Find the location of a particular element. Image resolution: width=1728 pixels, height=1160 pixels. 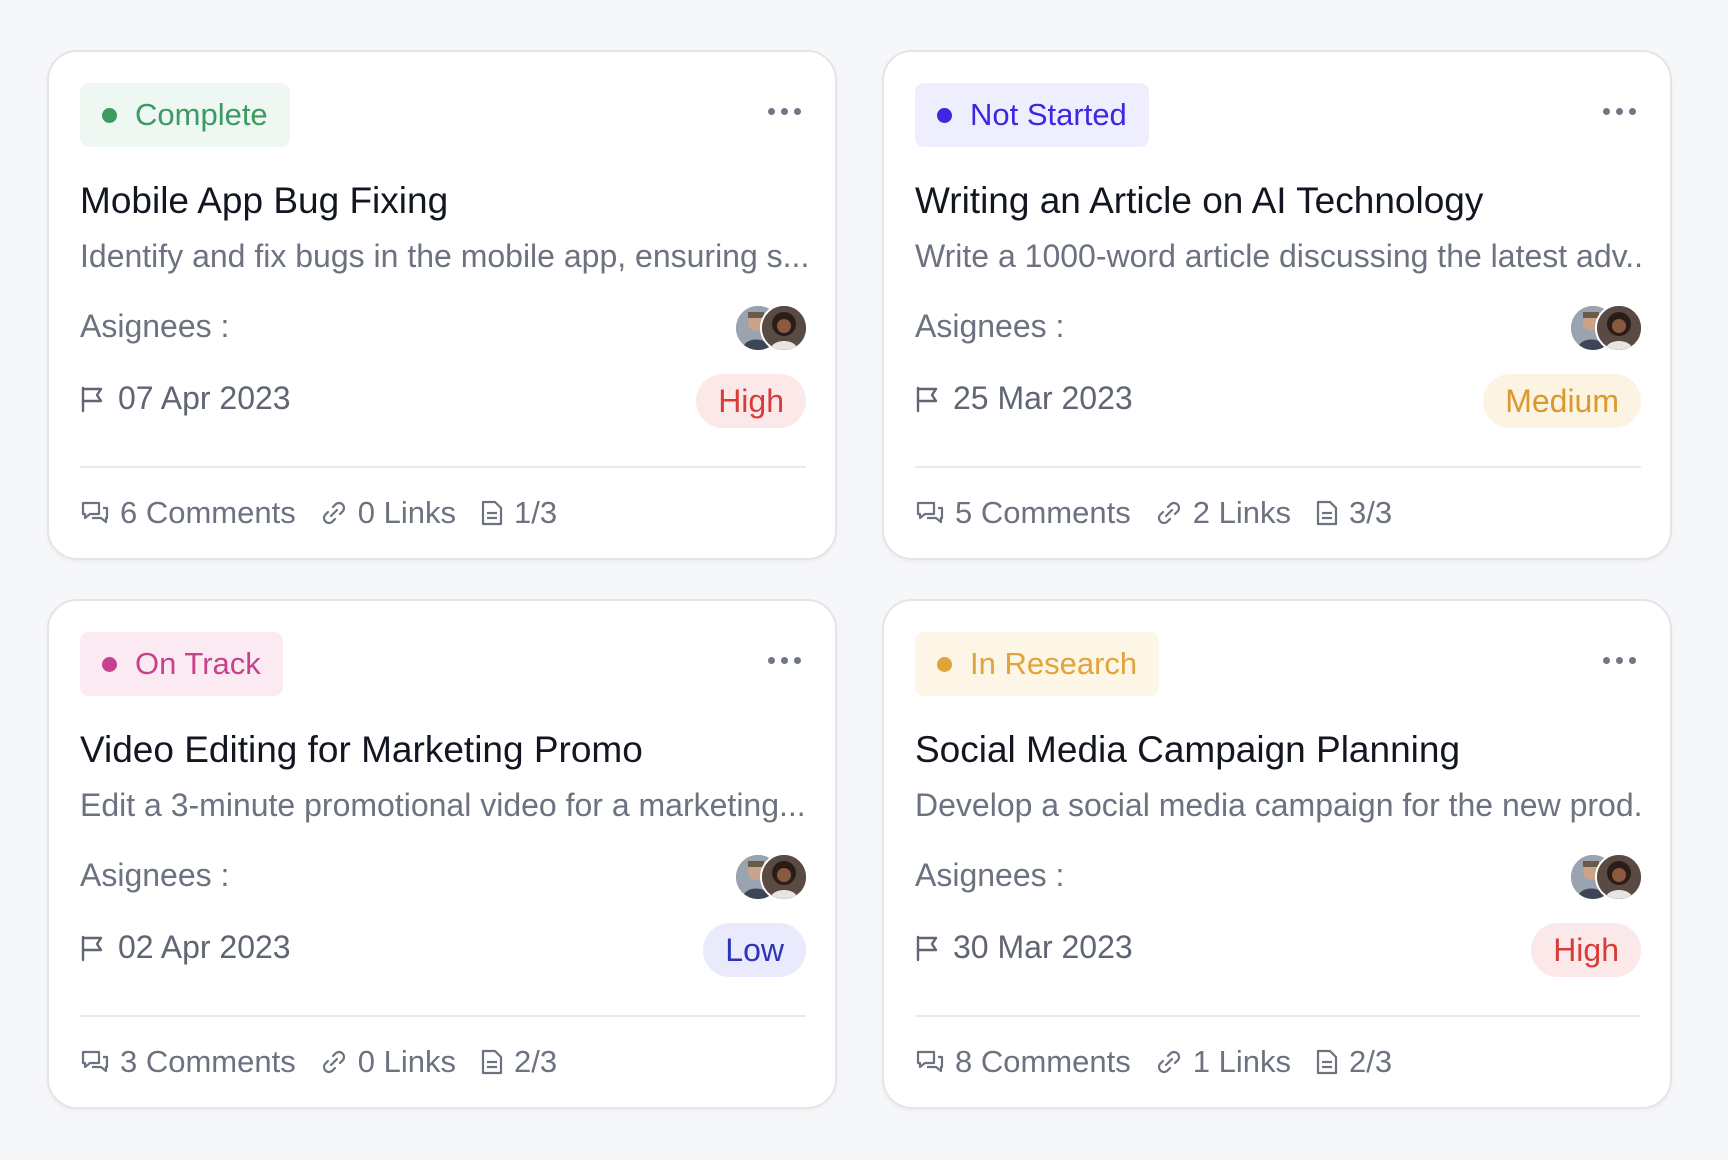

status-label: In Research is located at coordinates (1054, 663).